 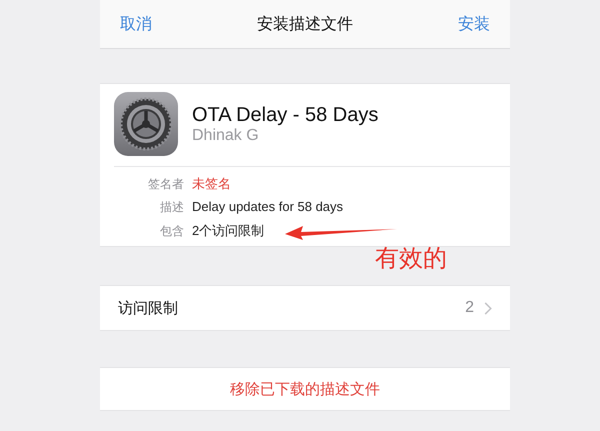 What do you see at coordinates (474, 24) in the screenshot?
I see `install-link: 安装` at bounding box center [474, 24].